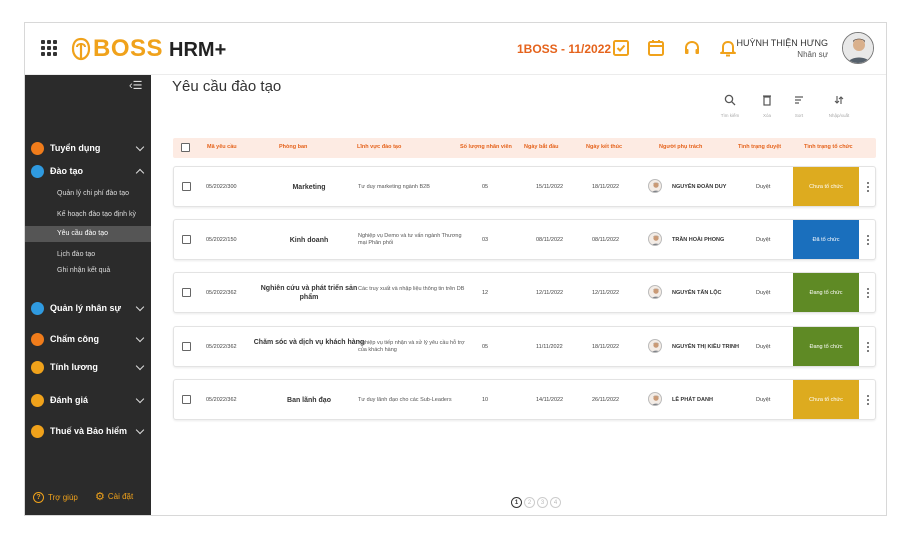 The height and width of the screenshot is (540, 900). I want to click on delete-tool: Xóa, so click(767, 105).